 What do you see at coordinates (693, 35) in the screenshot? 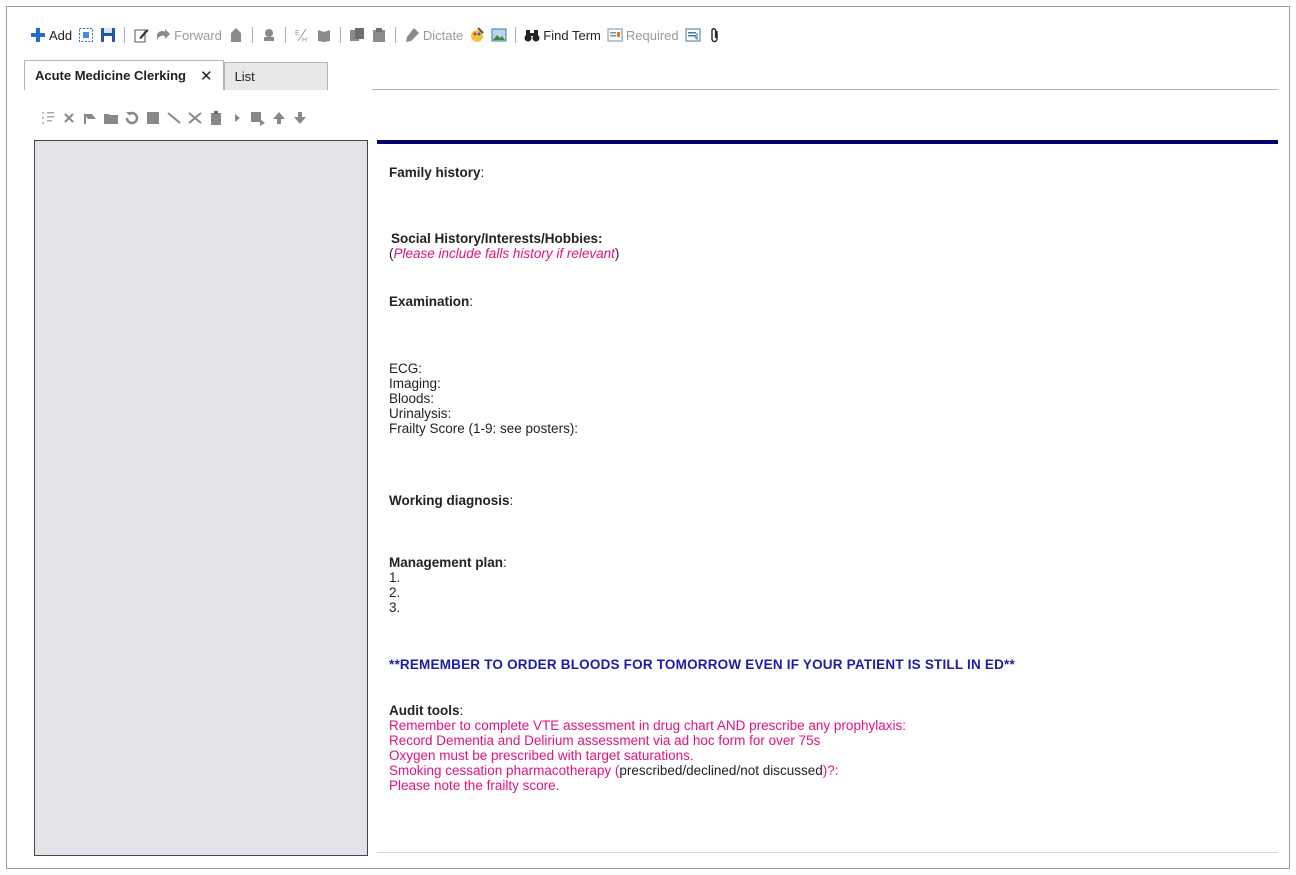
I see `insert-table-icon` at bounding box center [693, 35].